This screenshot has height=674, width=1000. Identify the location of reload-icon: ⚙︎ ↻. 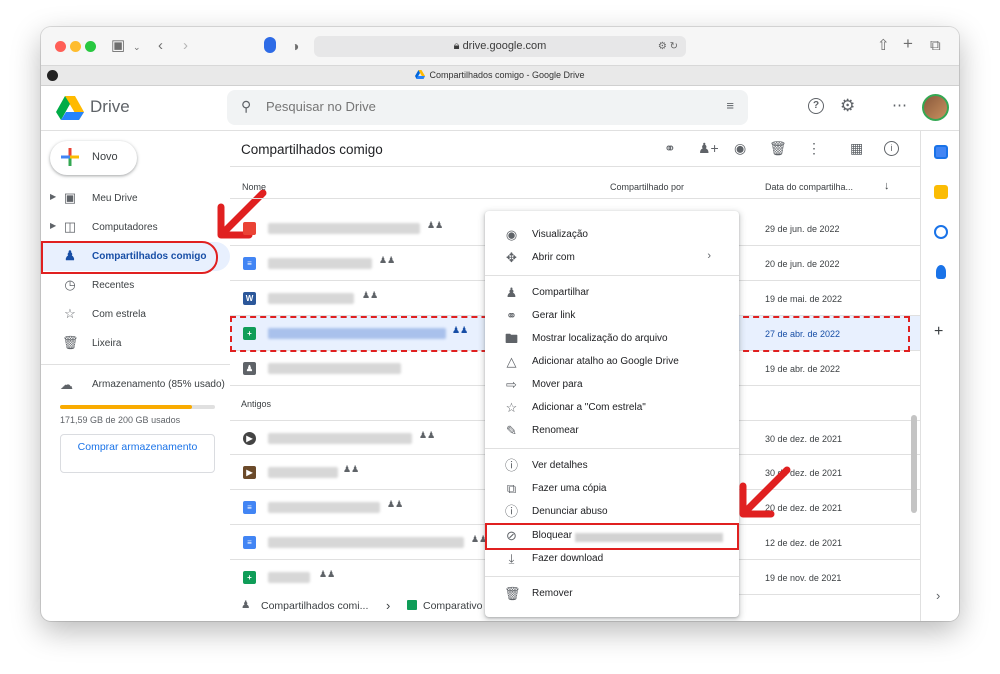
(668, 46).